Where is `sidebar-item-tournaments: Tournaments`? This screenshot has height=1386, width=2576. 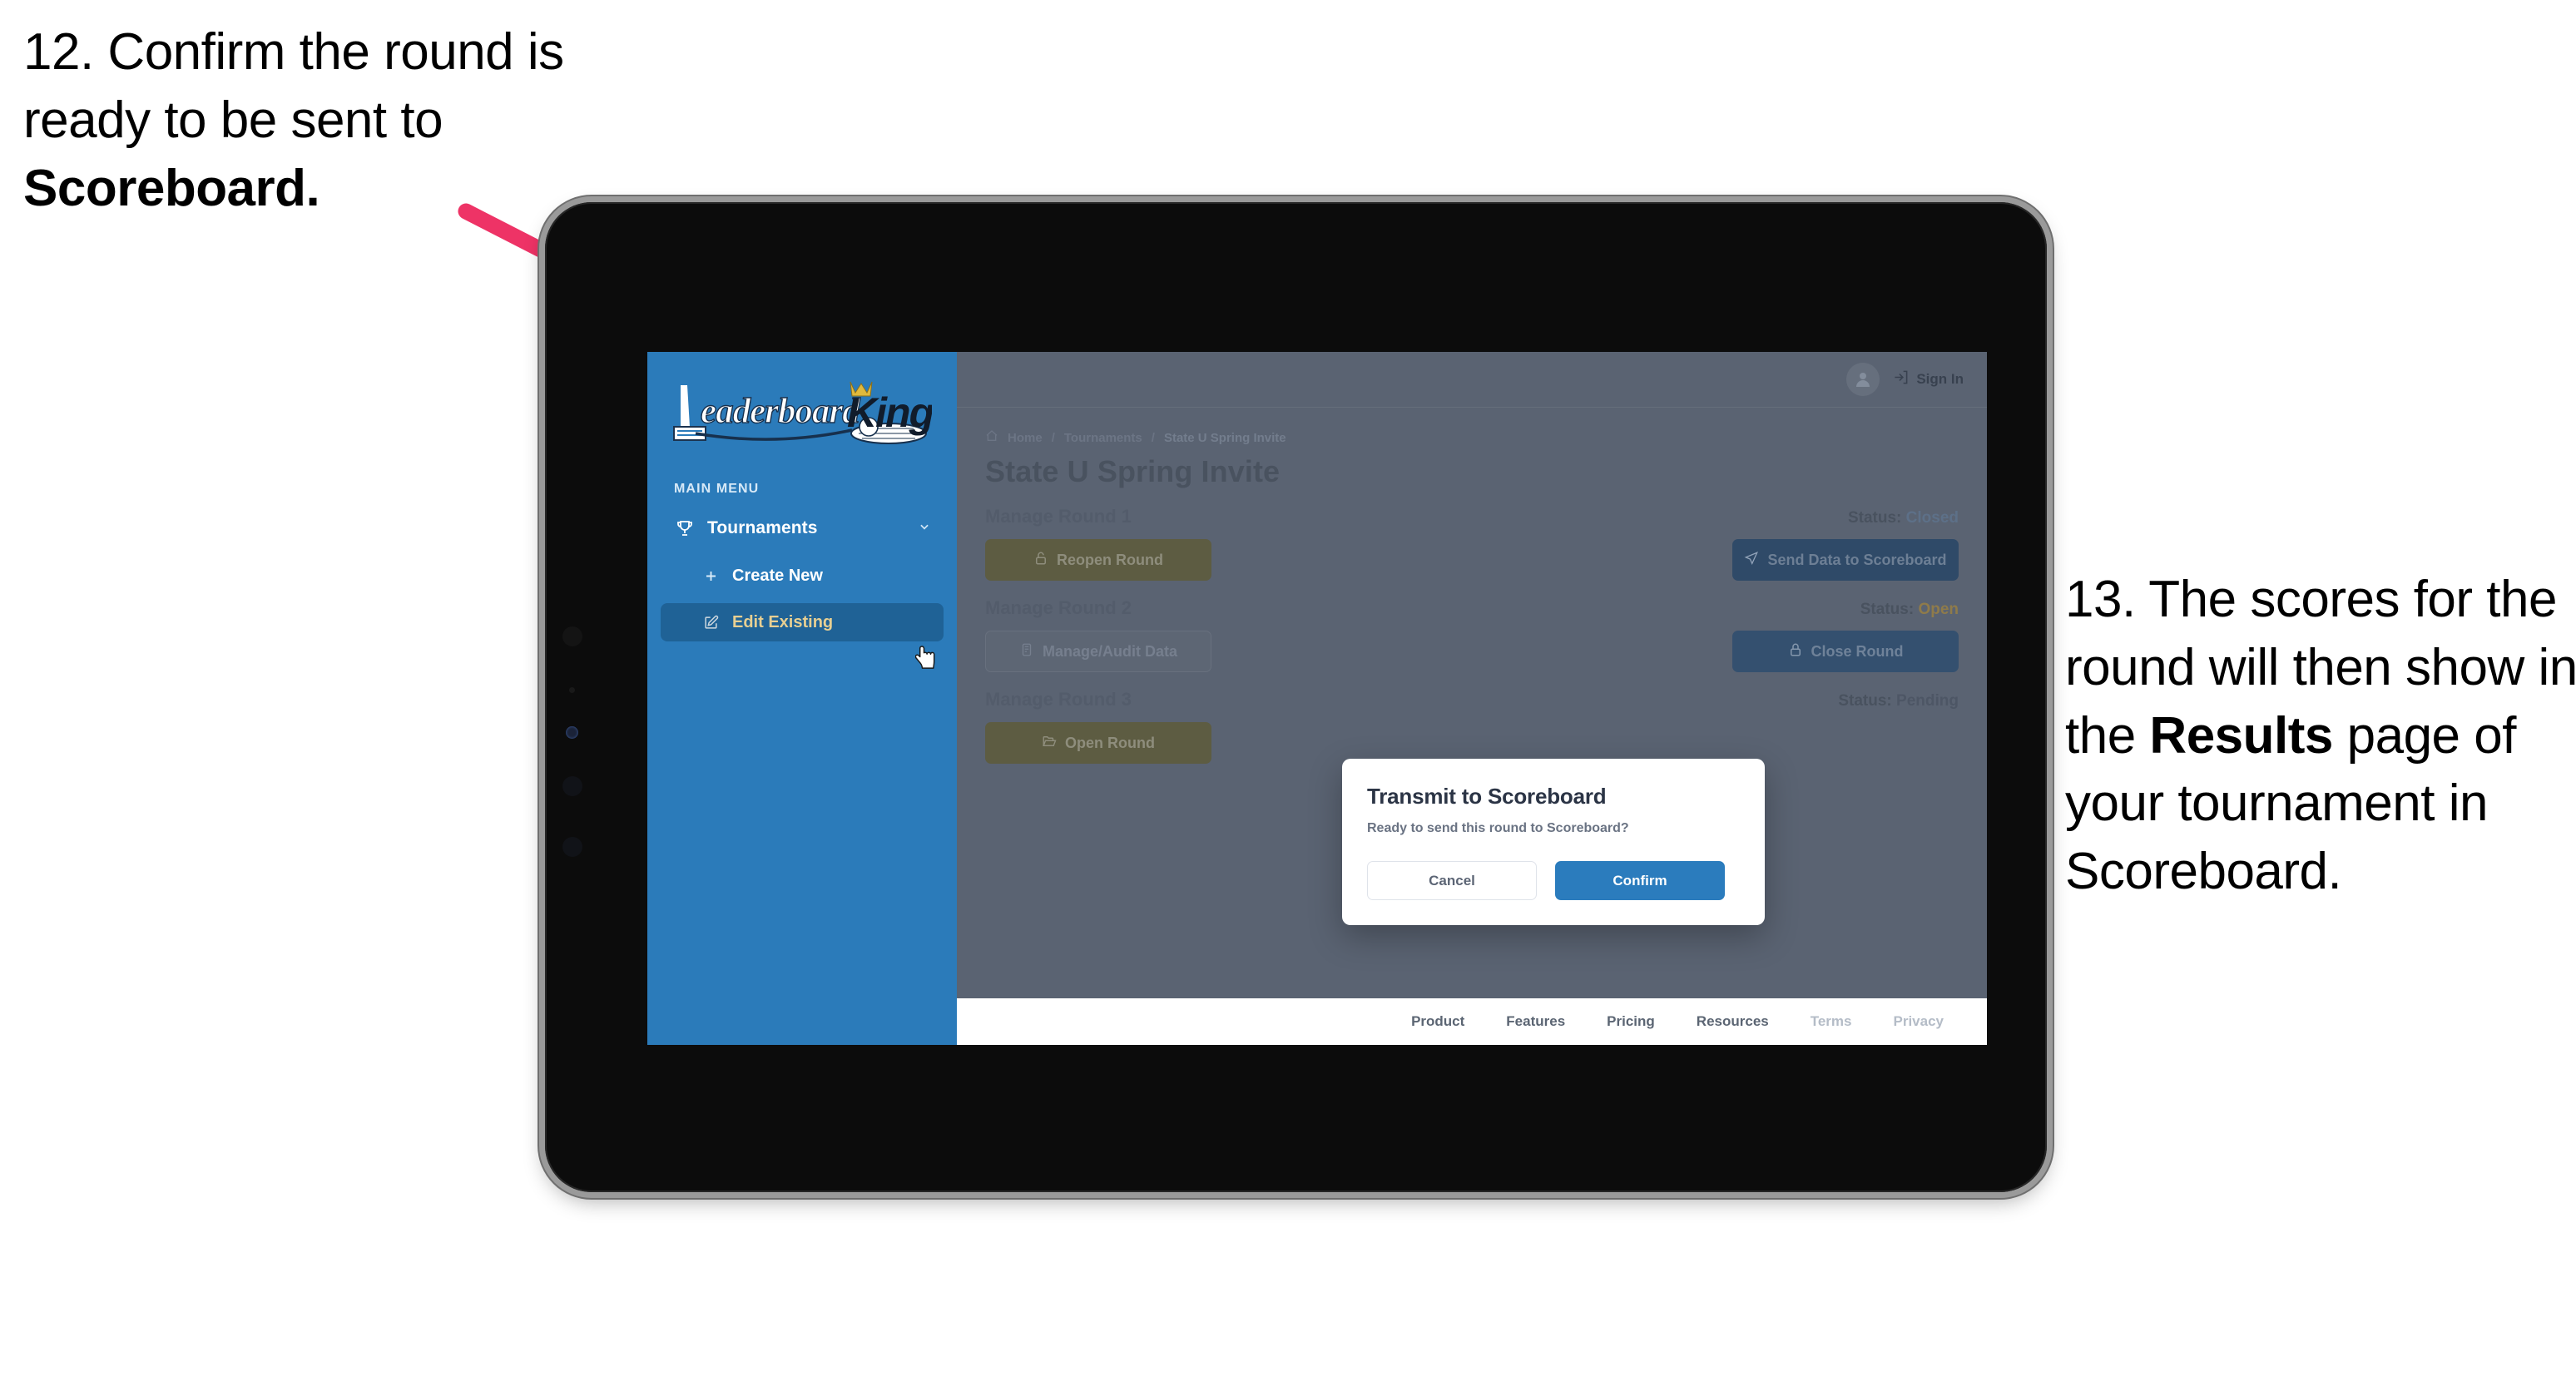 sidebar-item-tournaments: Tournaments is located at coordinates (803, 528).